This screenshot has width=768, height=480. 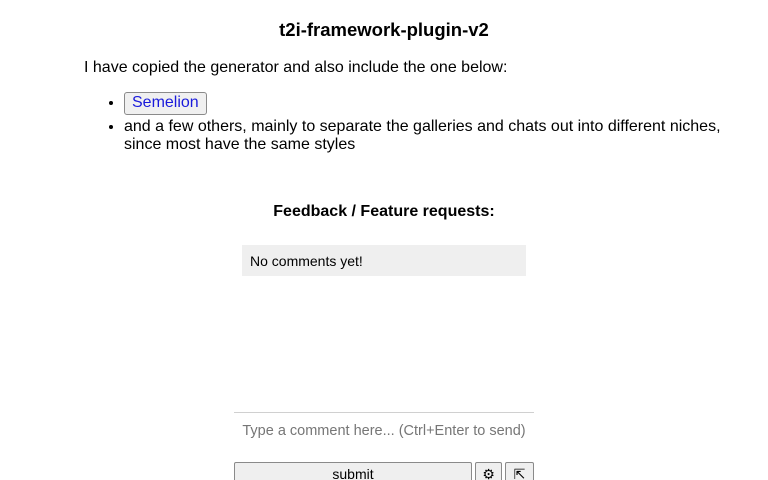 What do you see at coordinates (165, 103) in the screenshot?
I see `semelion-link: Semelion` at bounding box center [165, 103].